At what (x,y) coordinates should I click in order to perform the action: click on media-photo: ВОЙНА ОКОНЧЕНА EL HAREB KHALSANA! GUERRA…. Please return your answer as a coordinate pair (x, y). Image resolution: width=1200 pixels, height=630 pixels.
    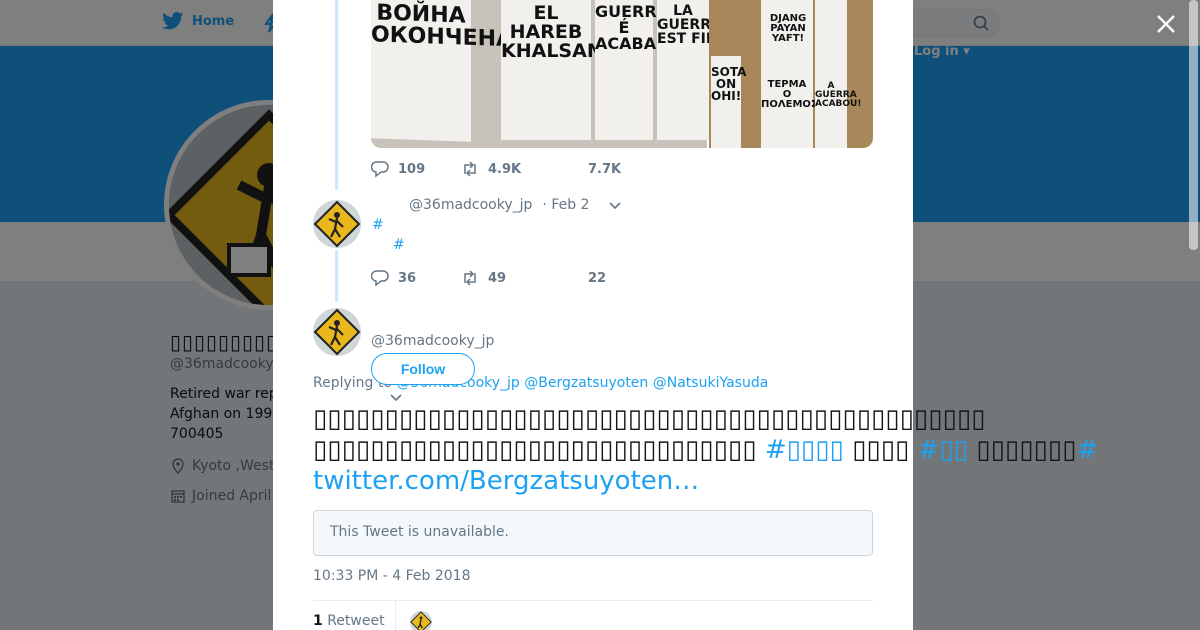
    Looking at the image, I should click on (555, 74).